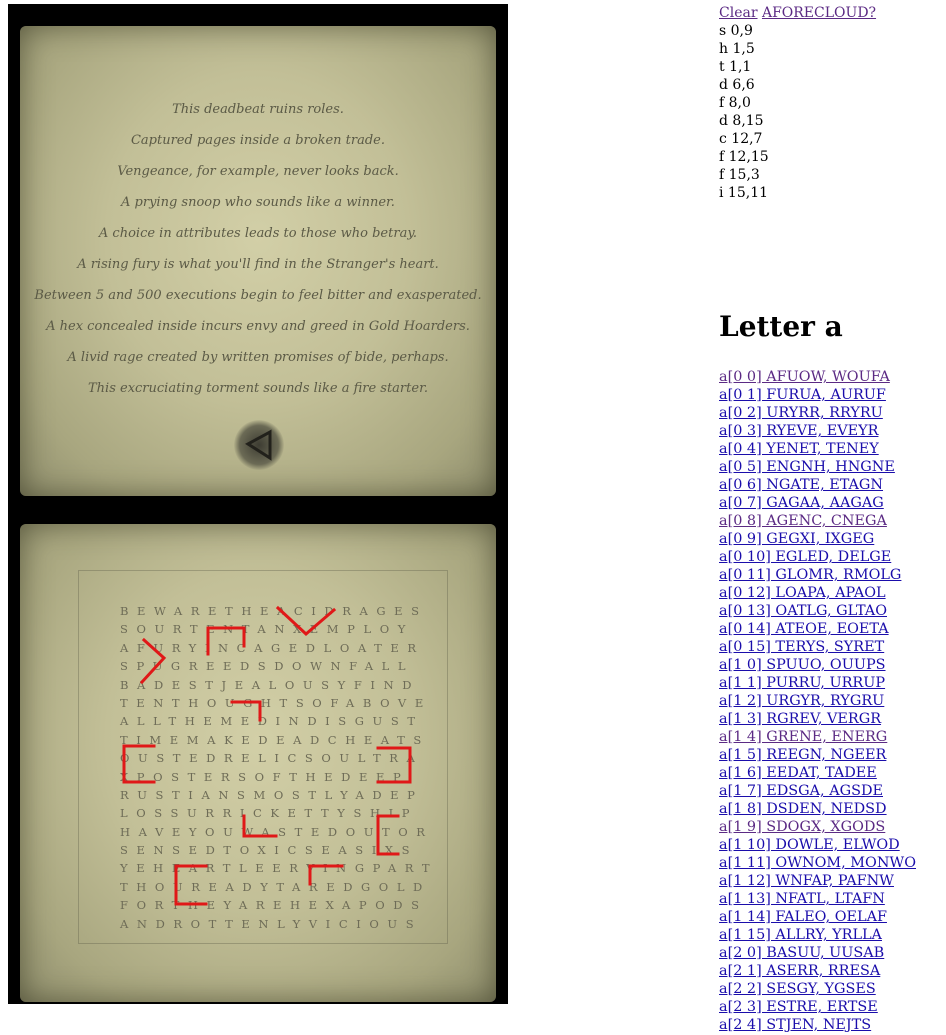 This screenshot has width=946, height=1035. I want to click on grid-row: RUSTIANSMOSTLYADEP, so click(272, 794).